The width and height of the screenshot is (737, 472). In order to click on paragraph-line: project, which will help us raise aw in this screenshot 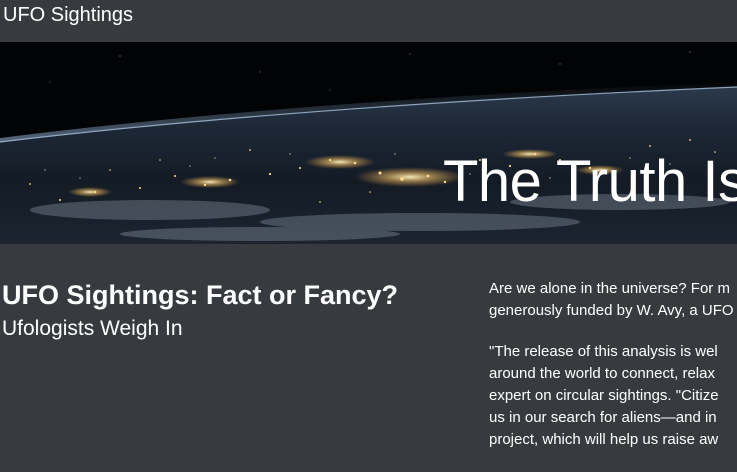, I will do `click(604, 439)`.